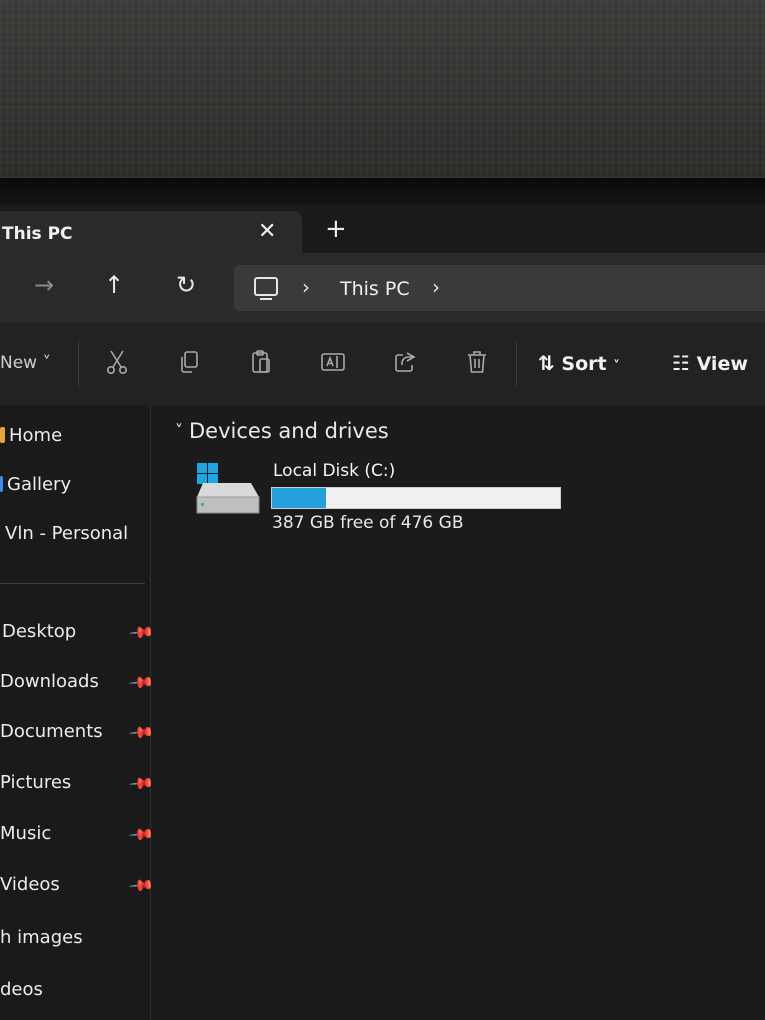 The image size is (765, 1020). Describe the element at coordinates (289, 431) in the screenshot. I see `group-title: Devices and drives` at that location.